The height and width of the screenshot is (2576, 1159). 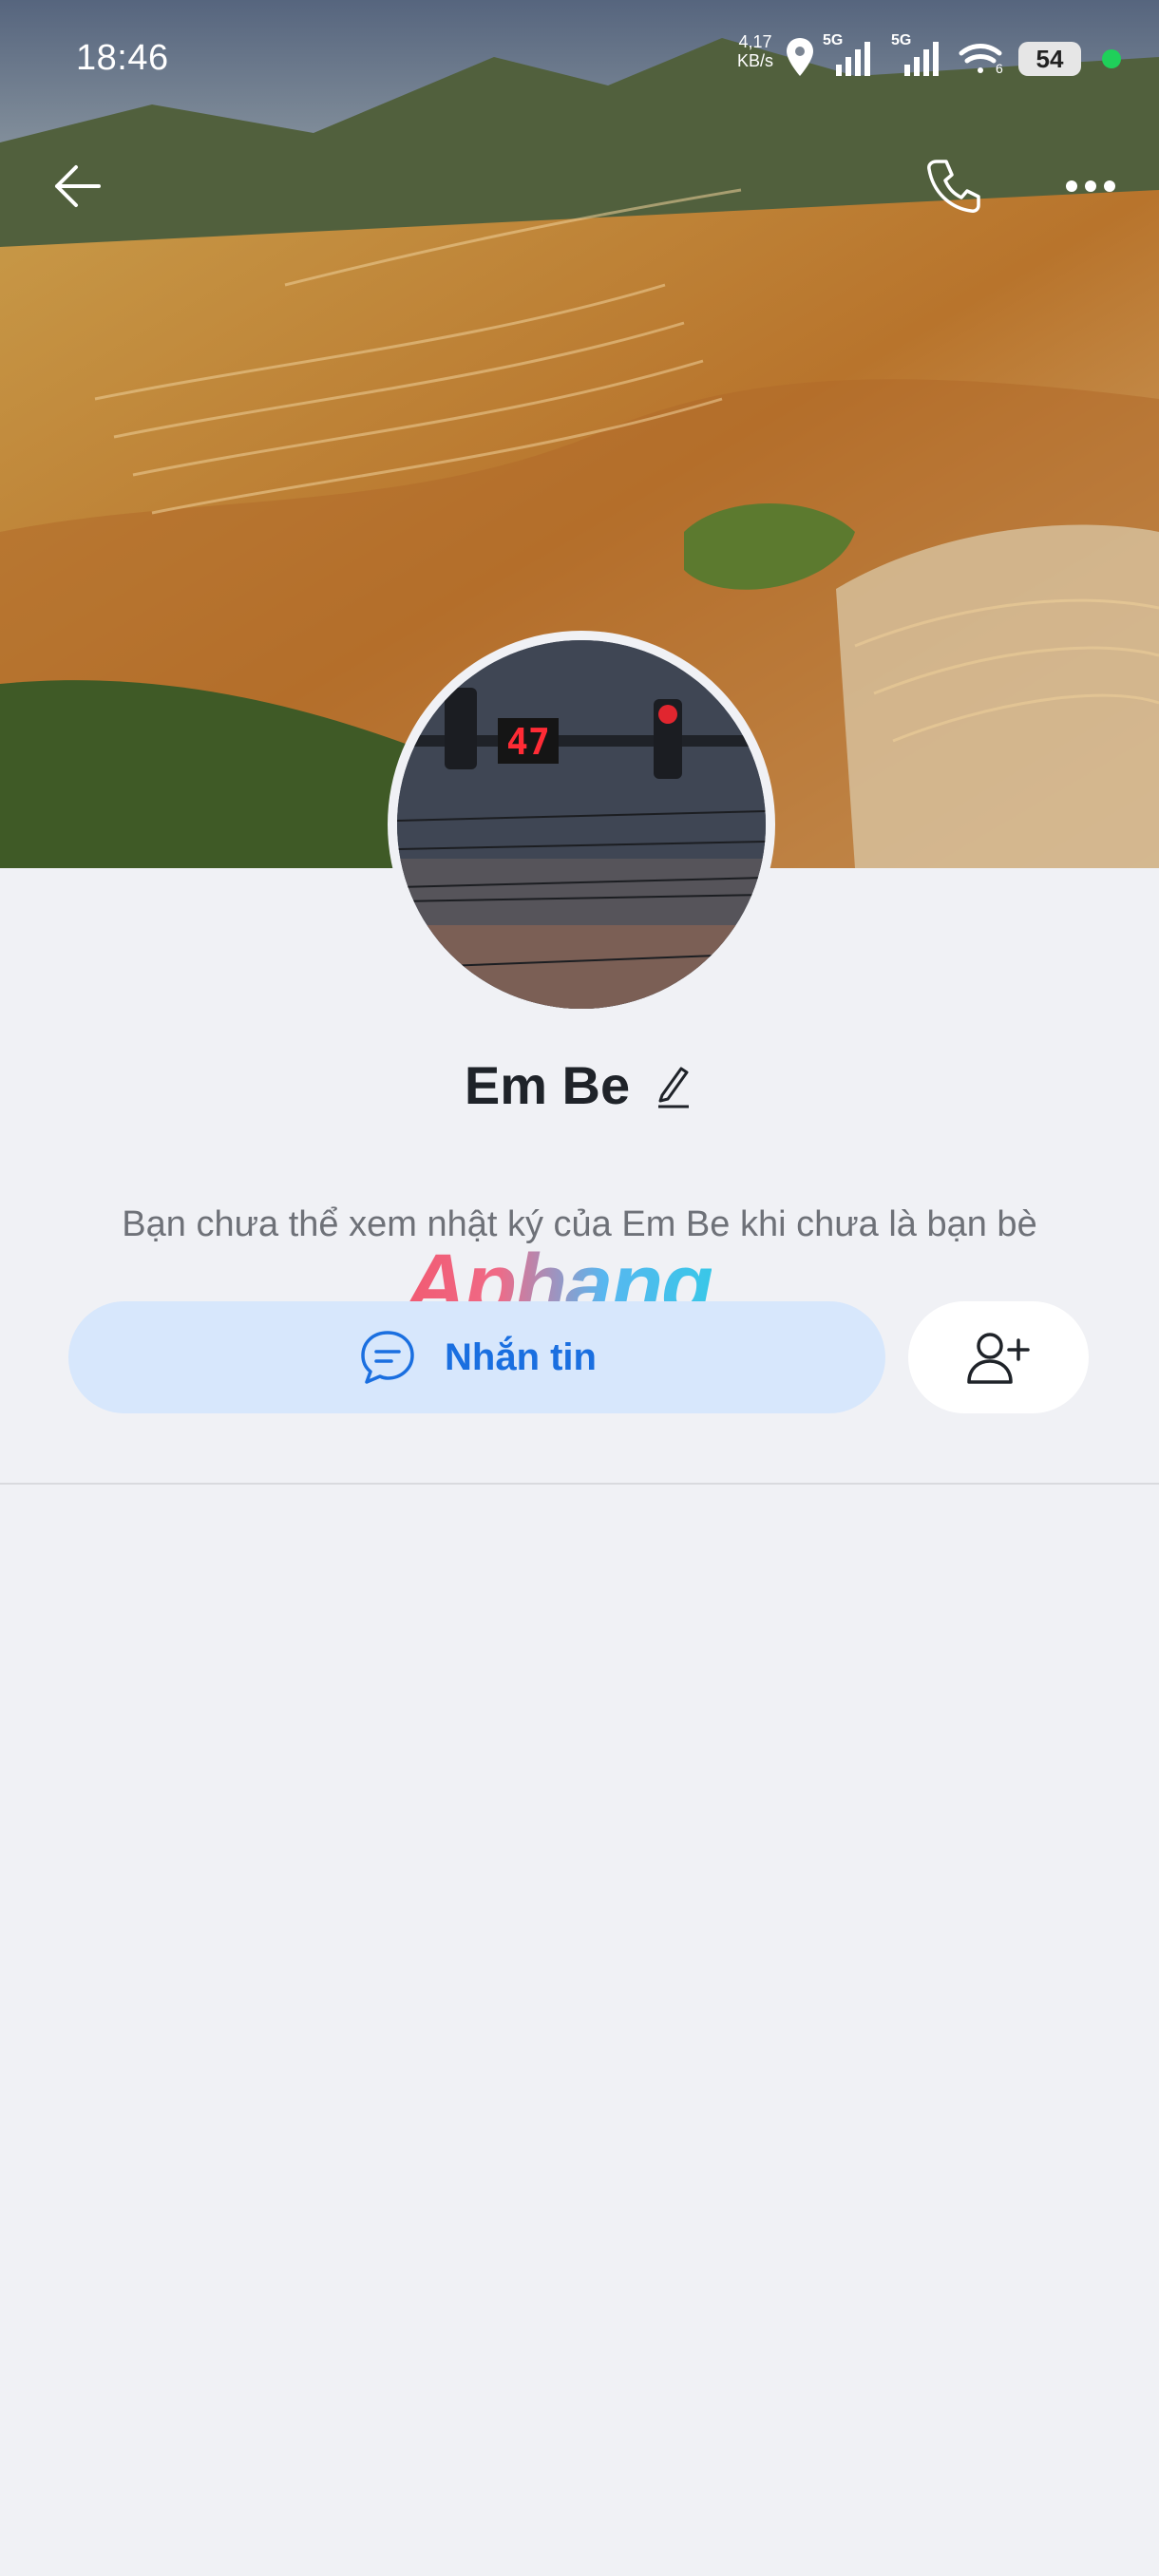 What do you see at coordinates (901, 40) in the screenshot?
I see `signal2-label: 5G` at bounding box center [901, 40].